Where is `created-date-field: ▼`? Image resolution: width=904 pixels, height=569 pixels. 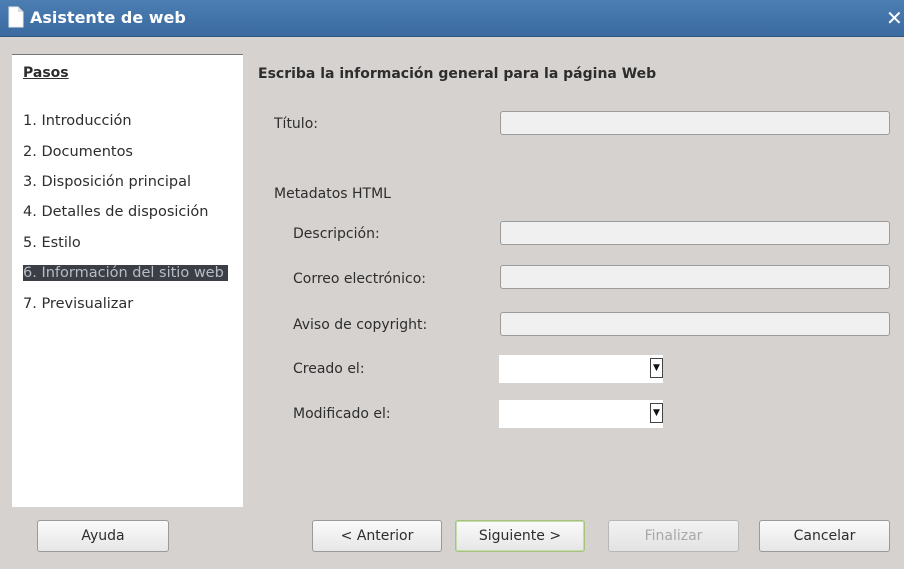 created-date-field: ▼ is located at coordinates (581, 369).